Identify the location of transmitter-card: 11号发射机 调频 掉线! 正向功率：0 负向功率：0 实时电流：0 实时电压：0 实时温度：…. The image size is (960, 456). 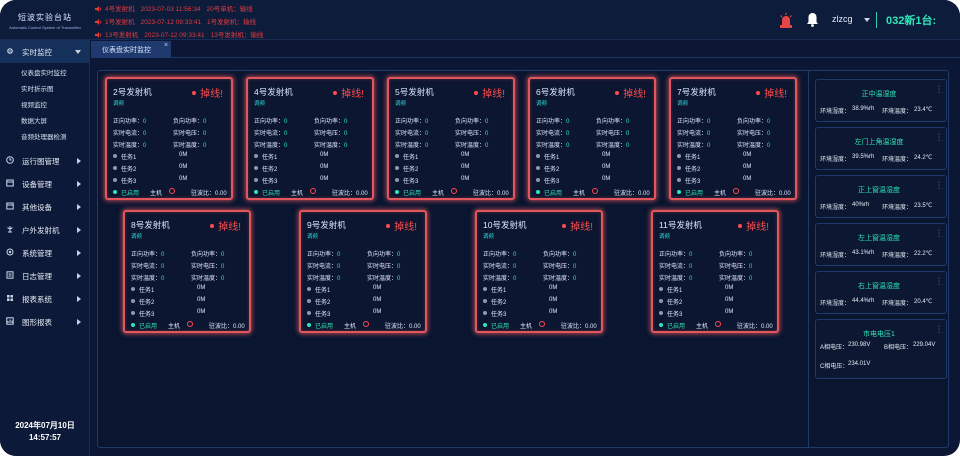
(715, 271).